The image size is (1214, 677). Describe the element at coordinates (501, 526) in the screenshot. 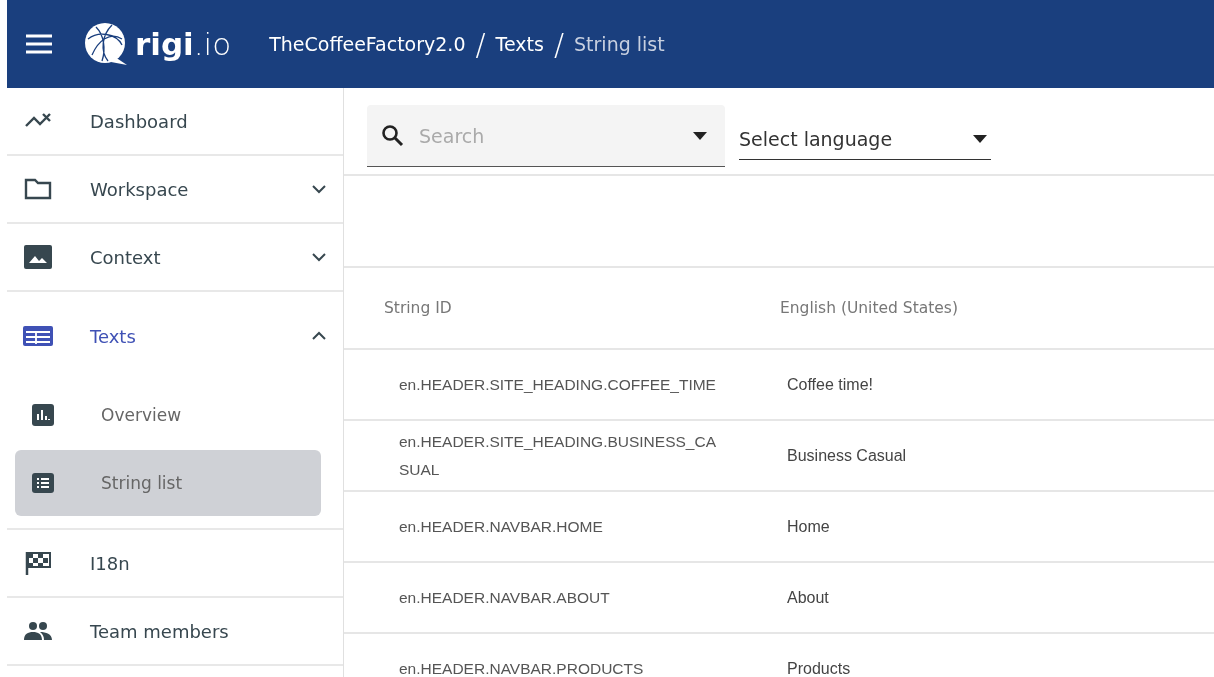

I see `table-cell-text: en.HEADER.NAVBAR.HOME` at that location.